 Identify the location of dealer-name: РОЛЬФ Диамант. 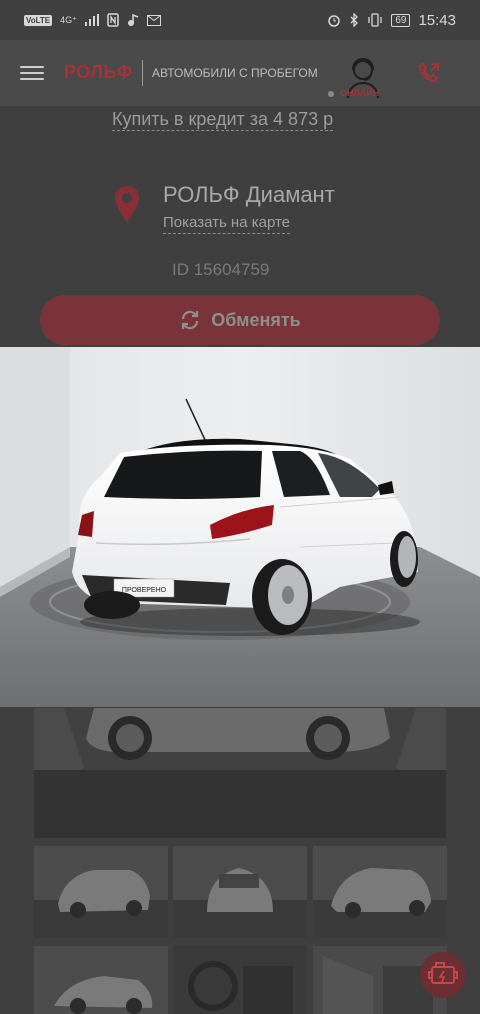
(249, 194).